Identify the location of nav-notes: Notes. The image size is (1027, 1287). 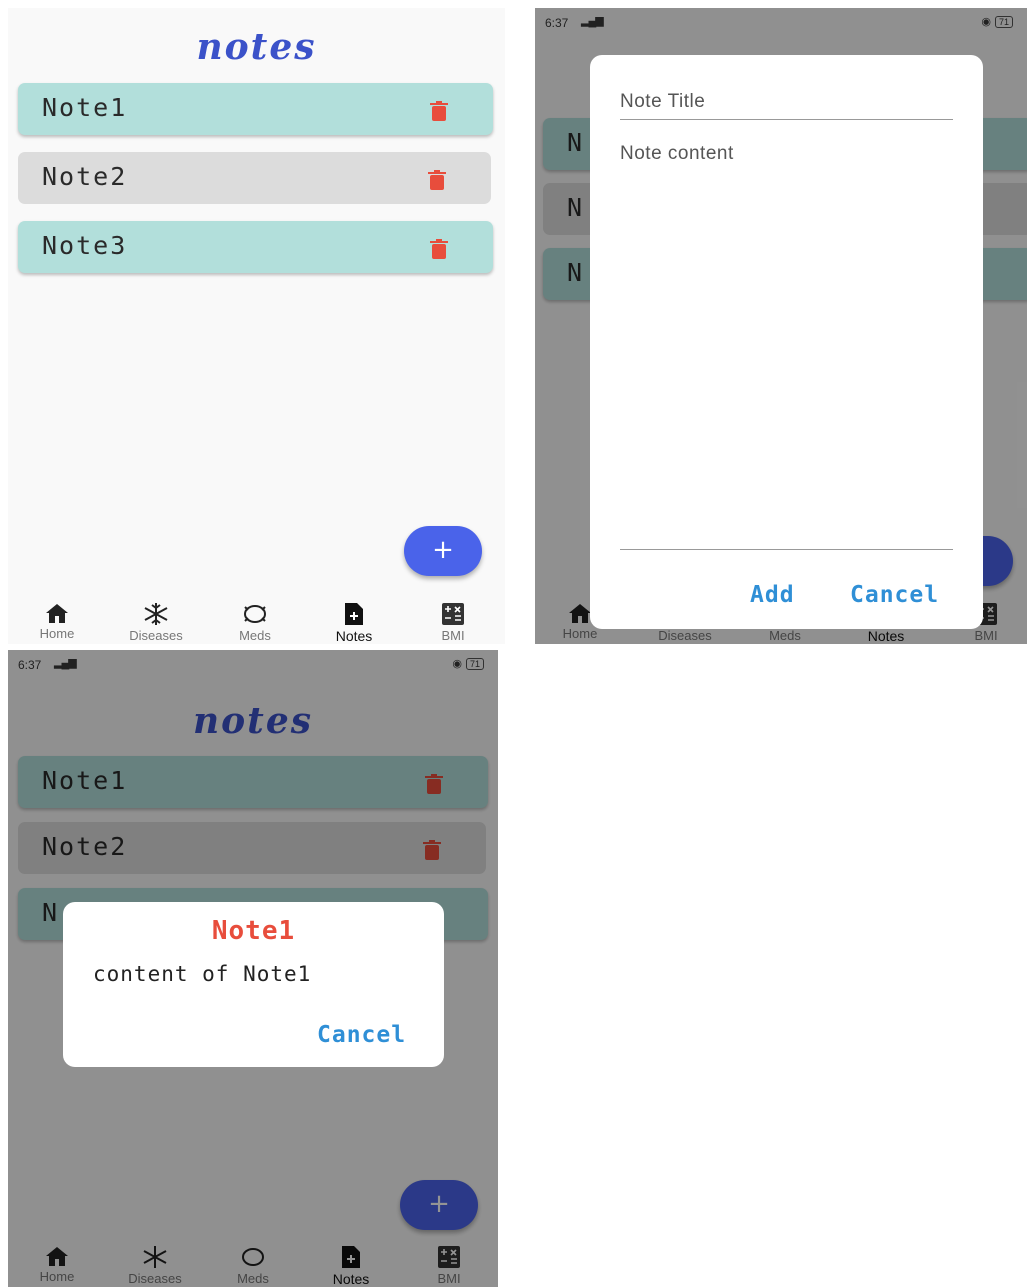
(354, 620).